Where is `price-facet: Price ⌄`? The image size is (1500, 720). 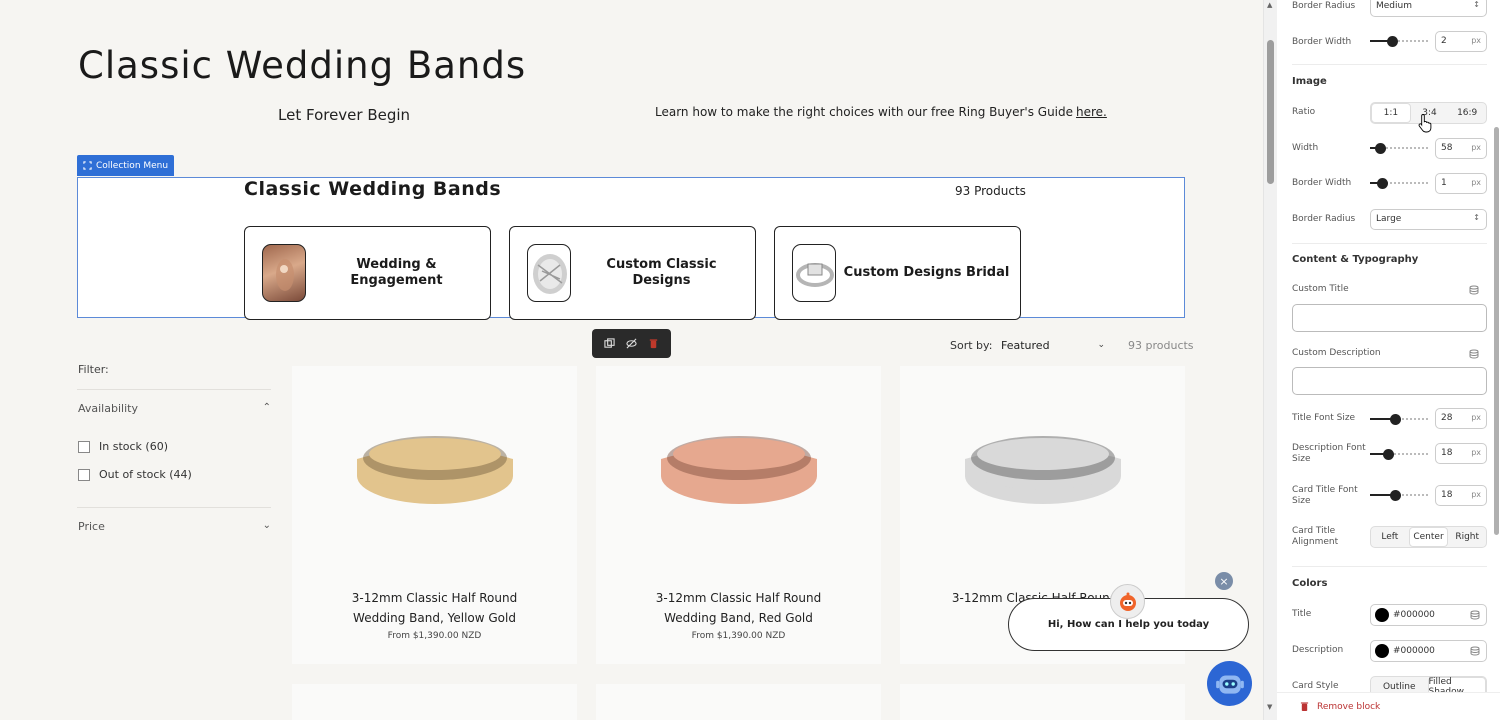
price-facet: Price ⌄ is located at coordinates (174, 526).